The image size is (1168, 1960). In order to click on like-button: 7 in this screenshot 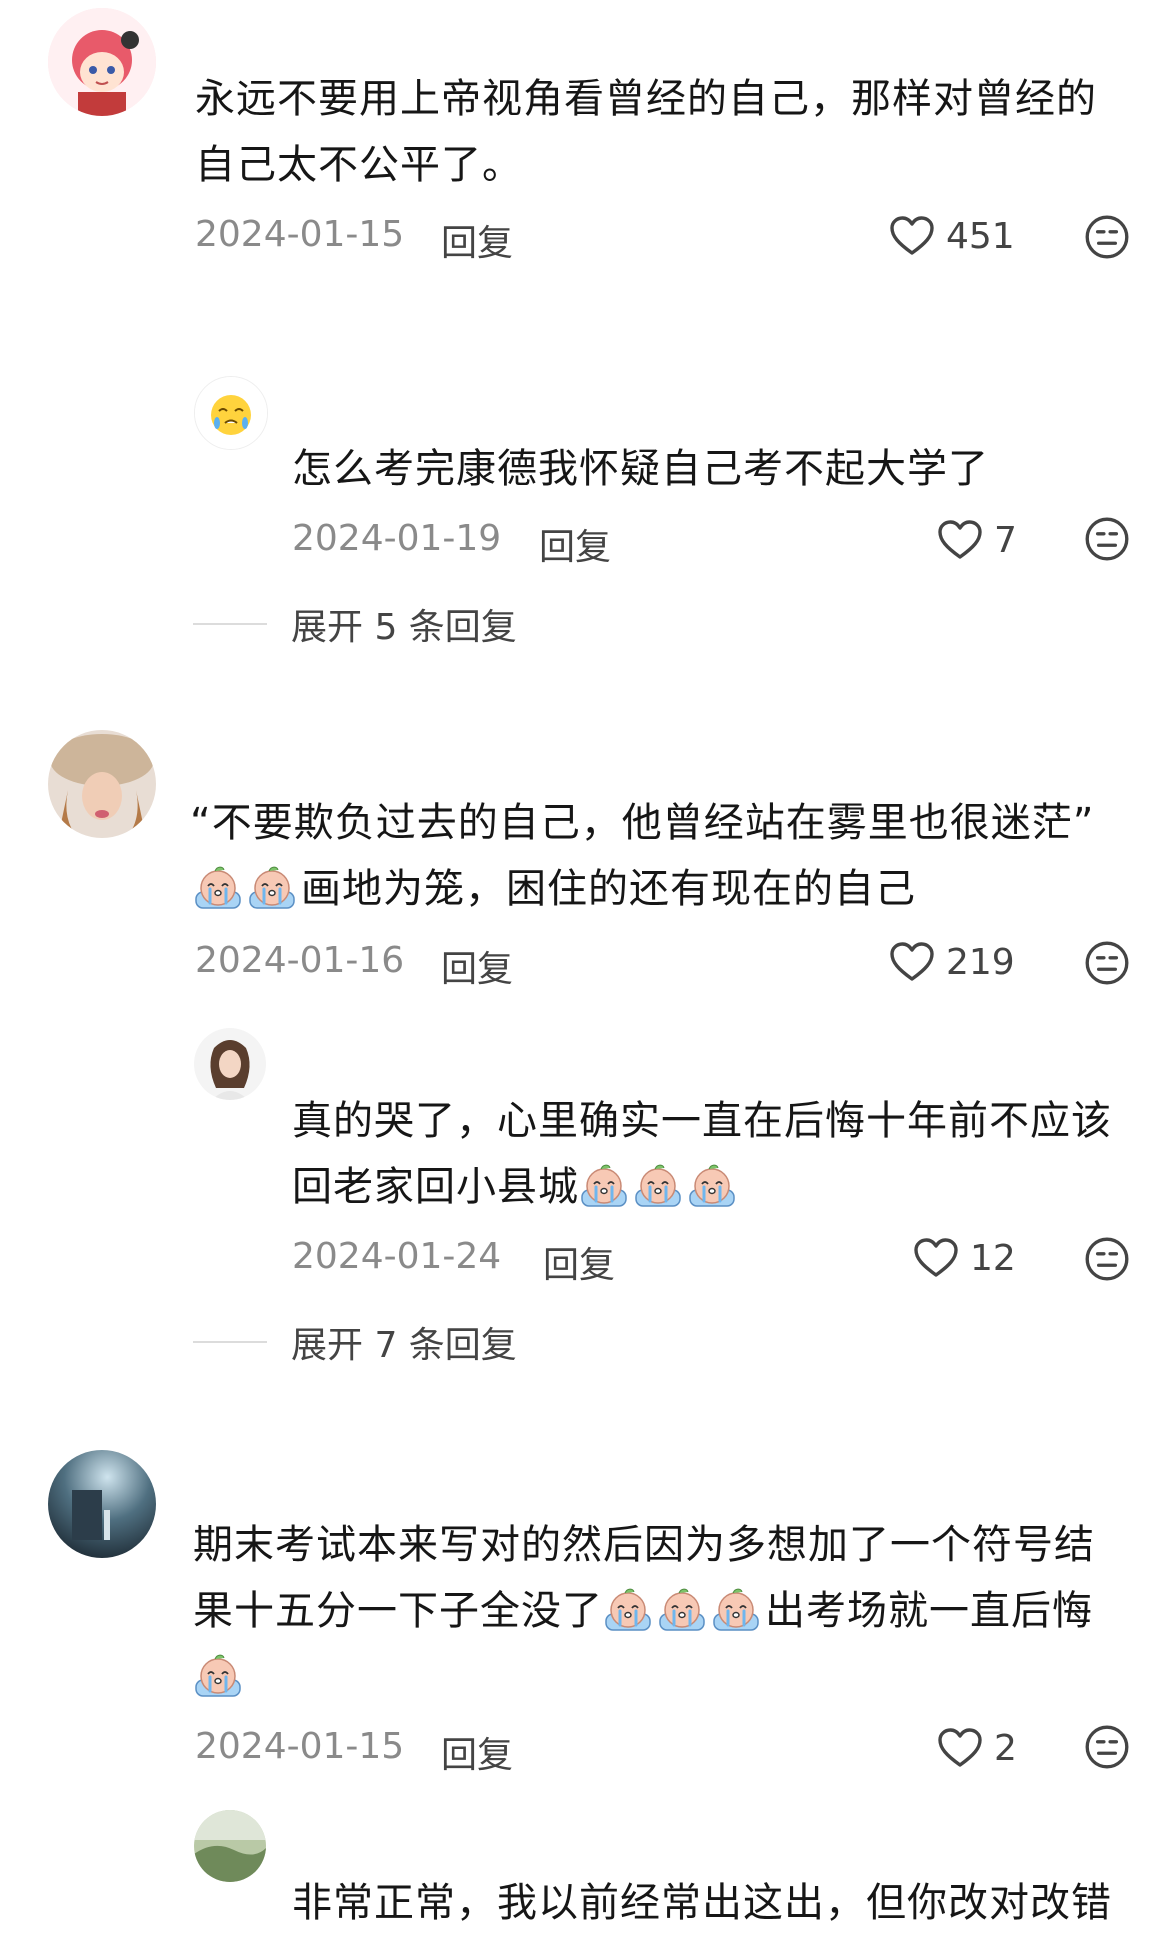, I will do `click(976, 540)`.